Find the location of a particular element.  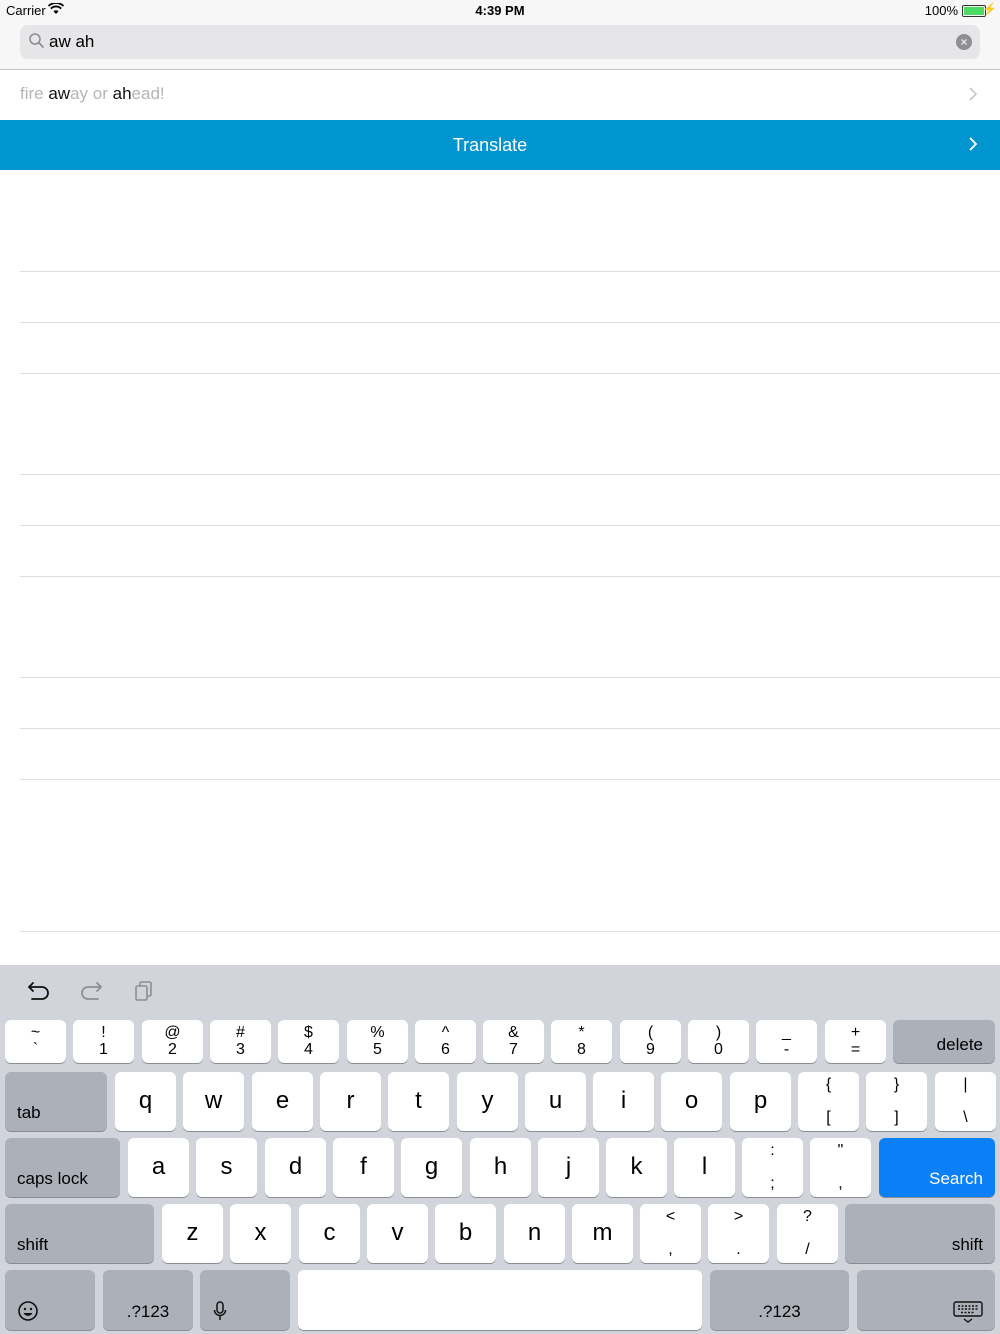

key-5: % 5 is located at coordinates (377, 1041).